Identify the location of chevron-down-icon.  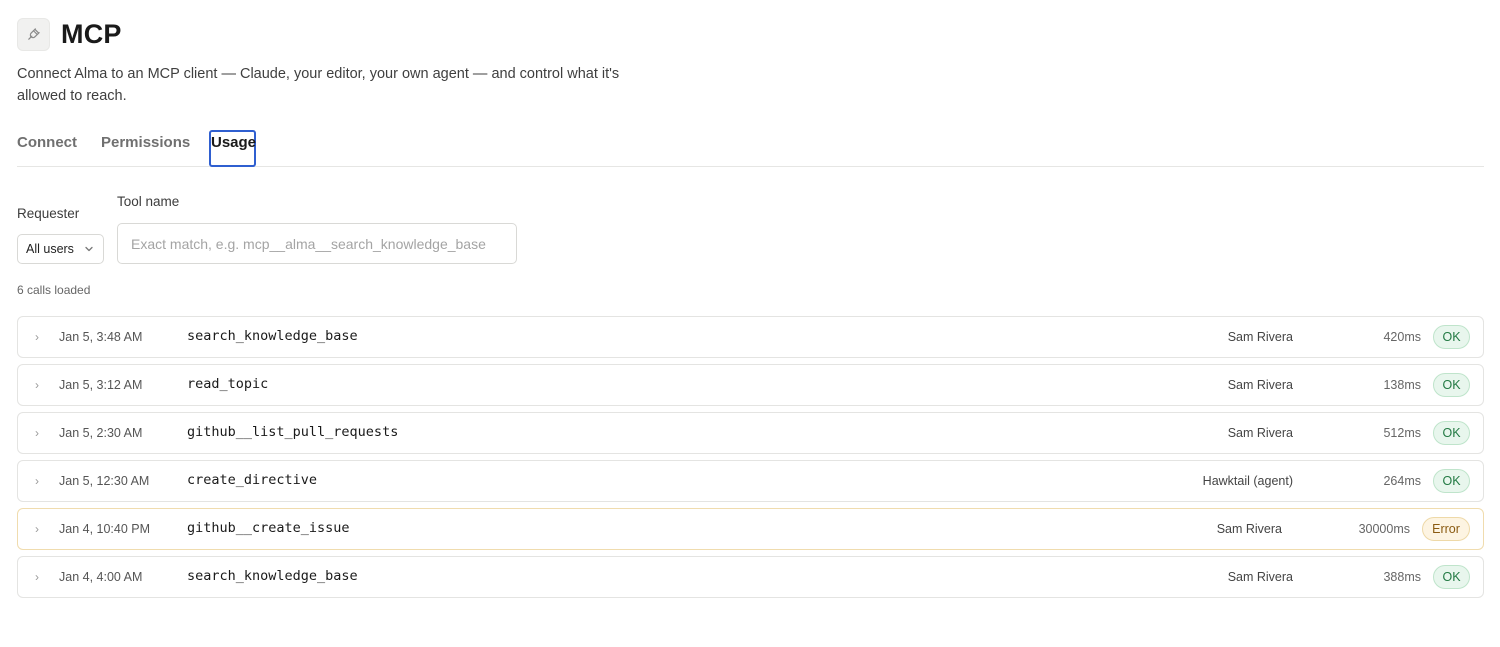
(89, 249).